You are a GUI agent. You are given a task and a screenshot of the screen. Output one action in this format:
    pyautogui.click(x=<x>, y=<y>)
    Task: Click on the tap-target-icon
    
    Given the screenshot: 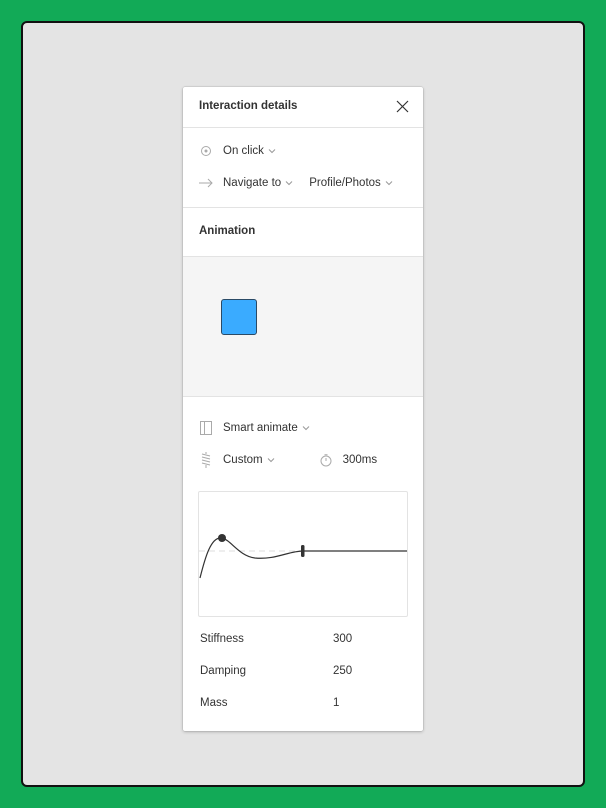 What is the action you would take?
    pyautogui.click(x=206, y=151)
    